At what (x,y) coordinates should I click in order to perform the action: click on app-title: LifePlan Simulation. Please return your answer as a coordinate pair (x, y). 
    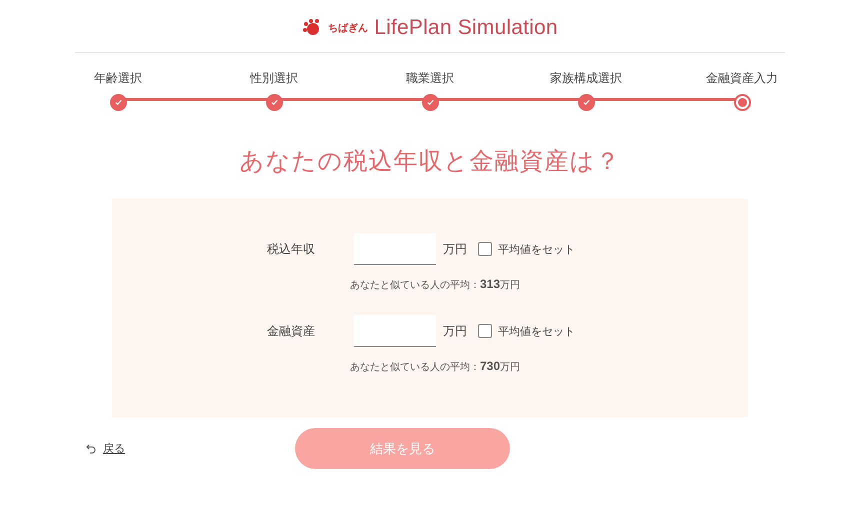
    Looking at the image, I should click on (466, 28).